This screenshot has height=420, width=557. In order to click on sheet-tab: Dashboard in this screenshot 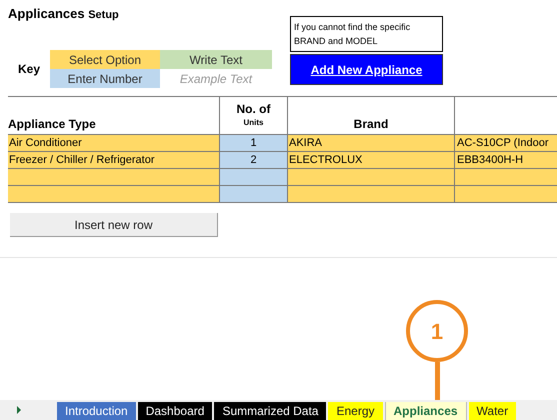, I will do `click(175, 411)`.